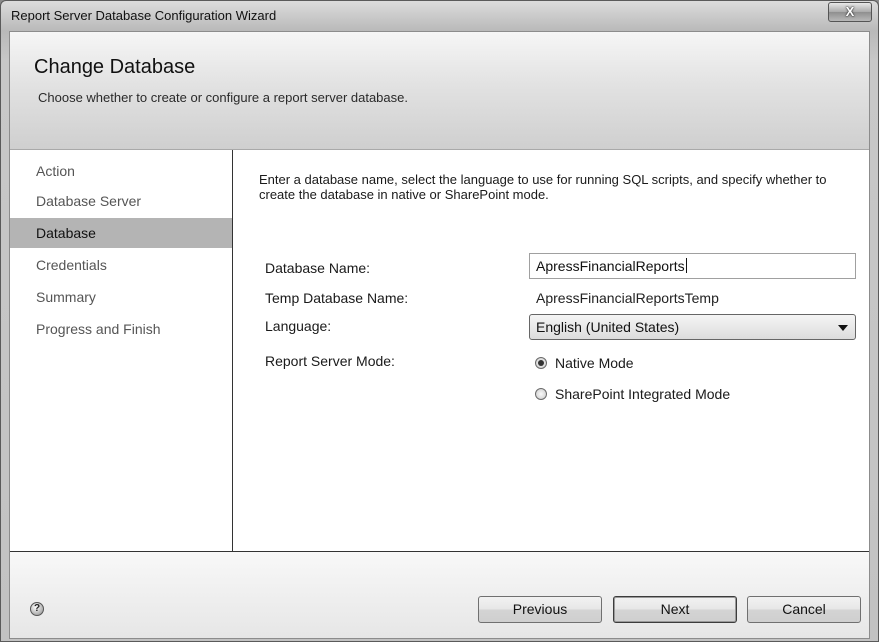  What do you see at coordinates (121, 265) in the screenshot?
I see `nav-item-credentials: Credentials` at bounding box center [121, 265].